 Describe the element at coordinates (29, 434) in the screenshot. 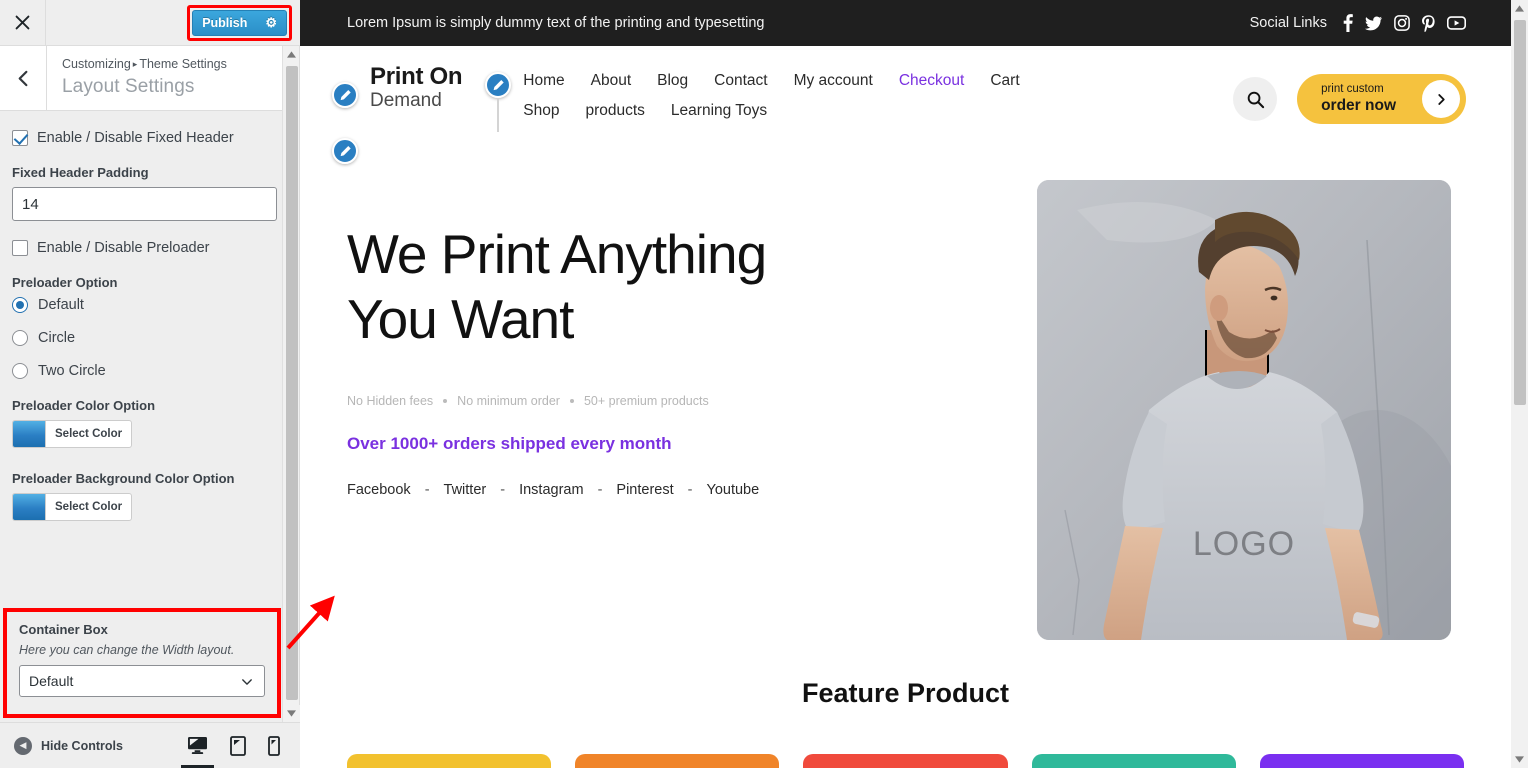

I see `color-swatch` at that location.